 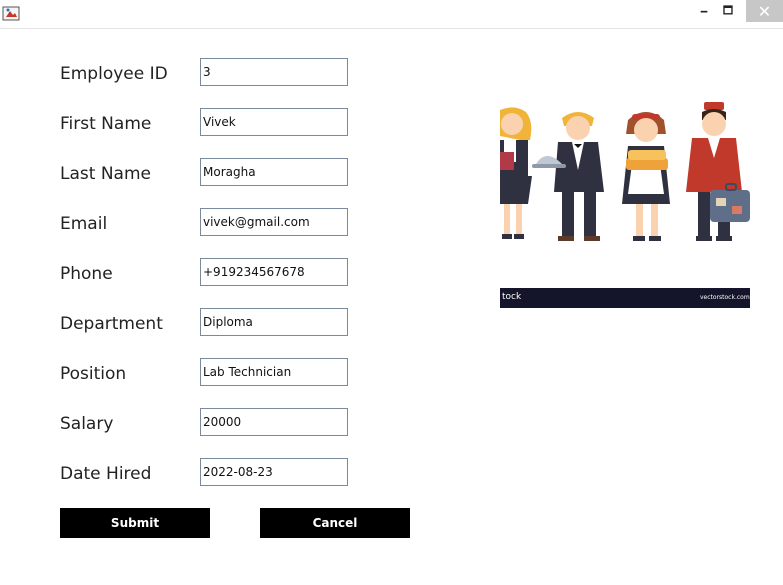 I want to click on close-button: ✕, so click(x=764, y=11).